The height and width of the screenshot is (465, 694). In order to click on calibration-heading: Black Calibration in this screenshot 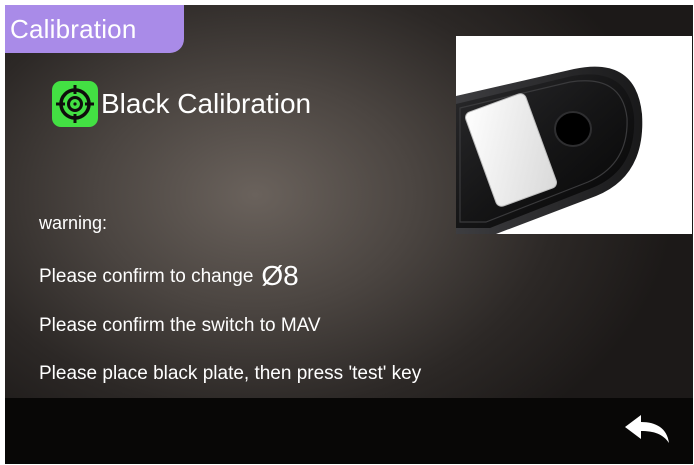, I will do `click(181, 104)`.